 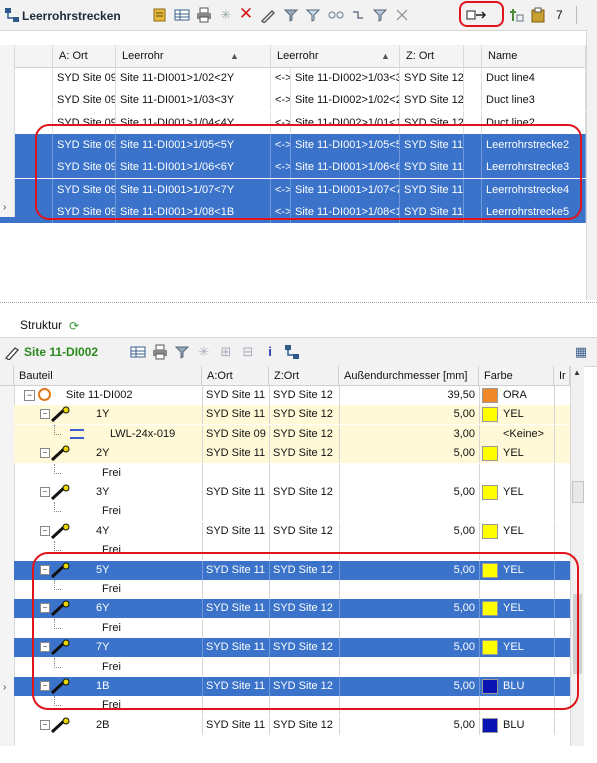 I want to click on col-z-ort: Z: Ort, so click(x=432, y=56).